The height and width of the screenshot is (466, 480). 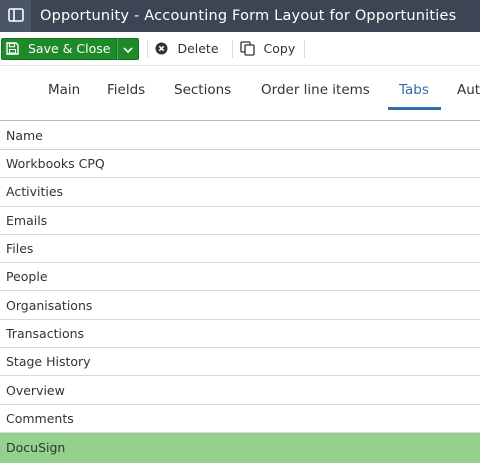 What do you see at coordinates (240, 277) in the screenshot?
I see `table-row: People` at bounding box center [240, 277].